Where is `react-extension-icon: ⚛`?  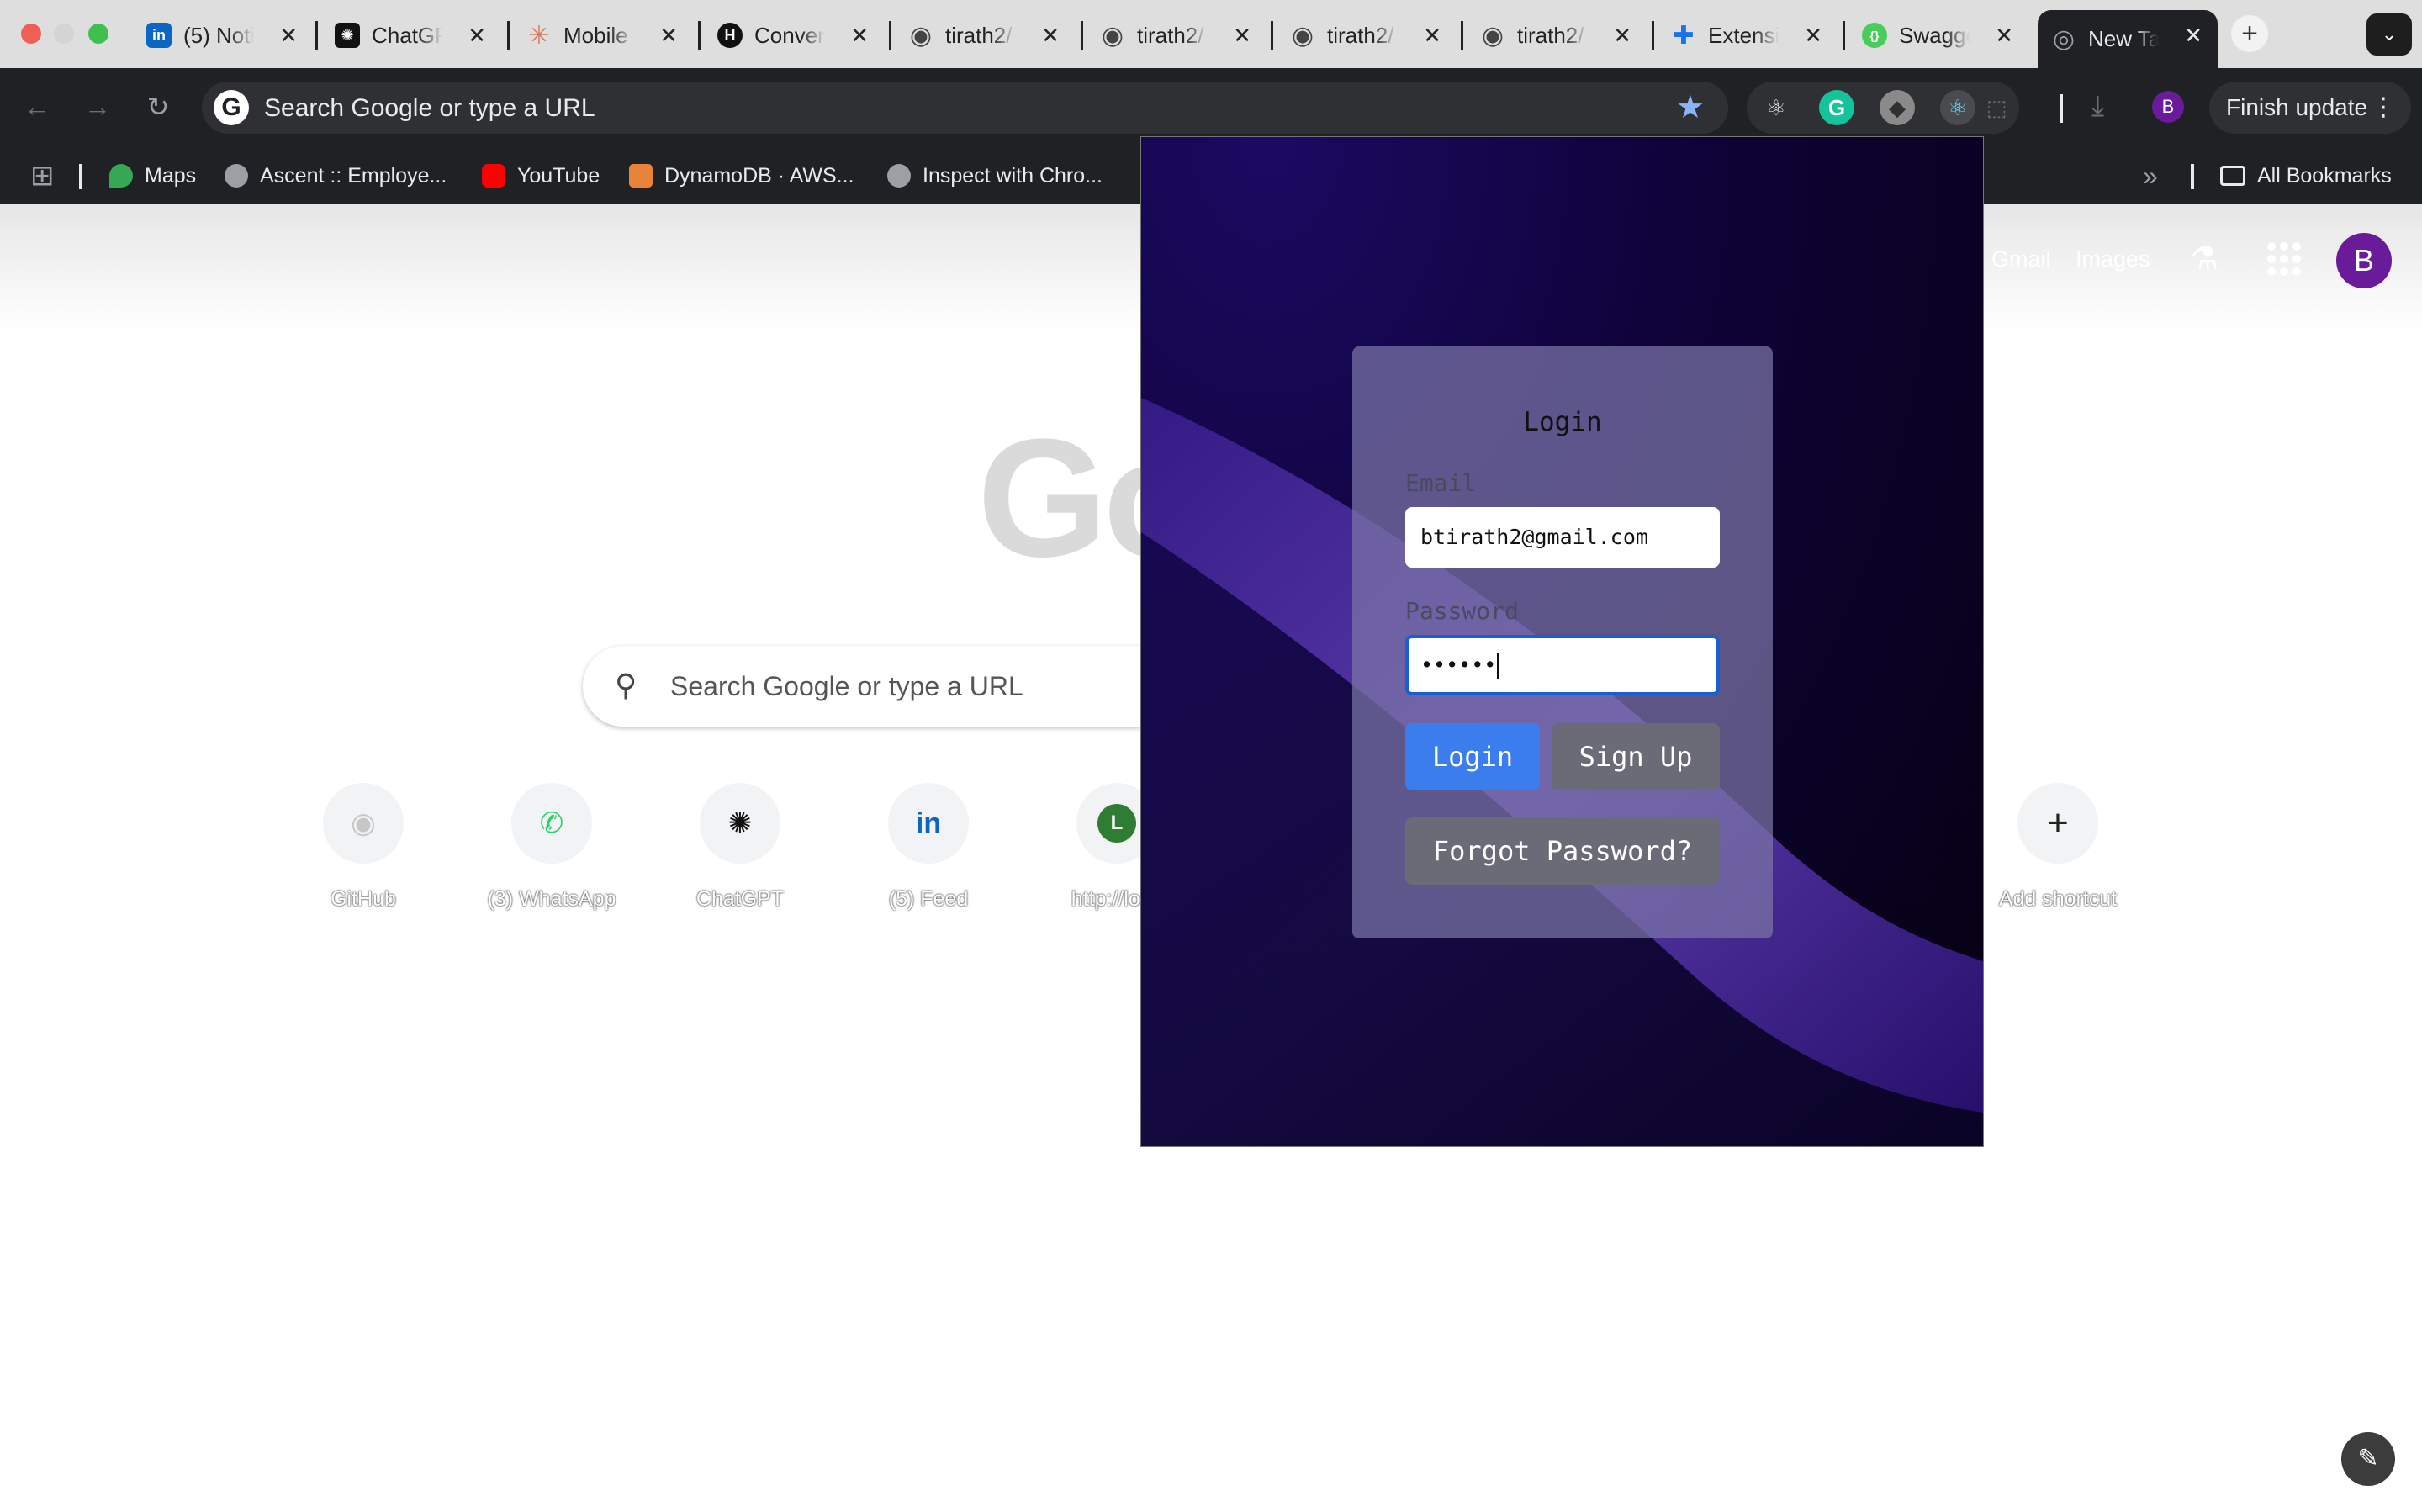
react-extension-icon: ⚛ is located at coordinates (1957, 107).